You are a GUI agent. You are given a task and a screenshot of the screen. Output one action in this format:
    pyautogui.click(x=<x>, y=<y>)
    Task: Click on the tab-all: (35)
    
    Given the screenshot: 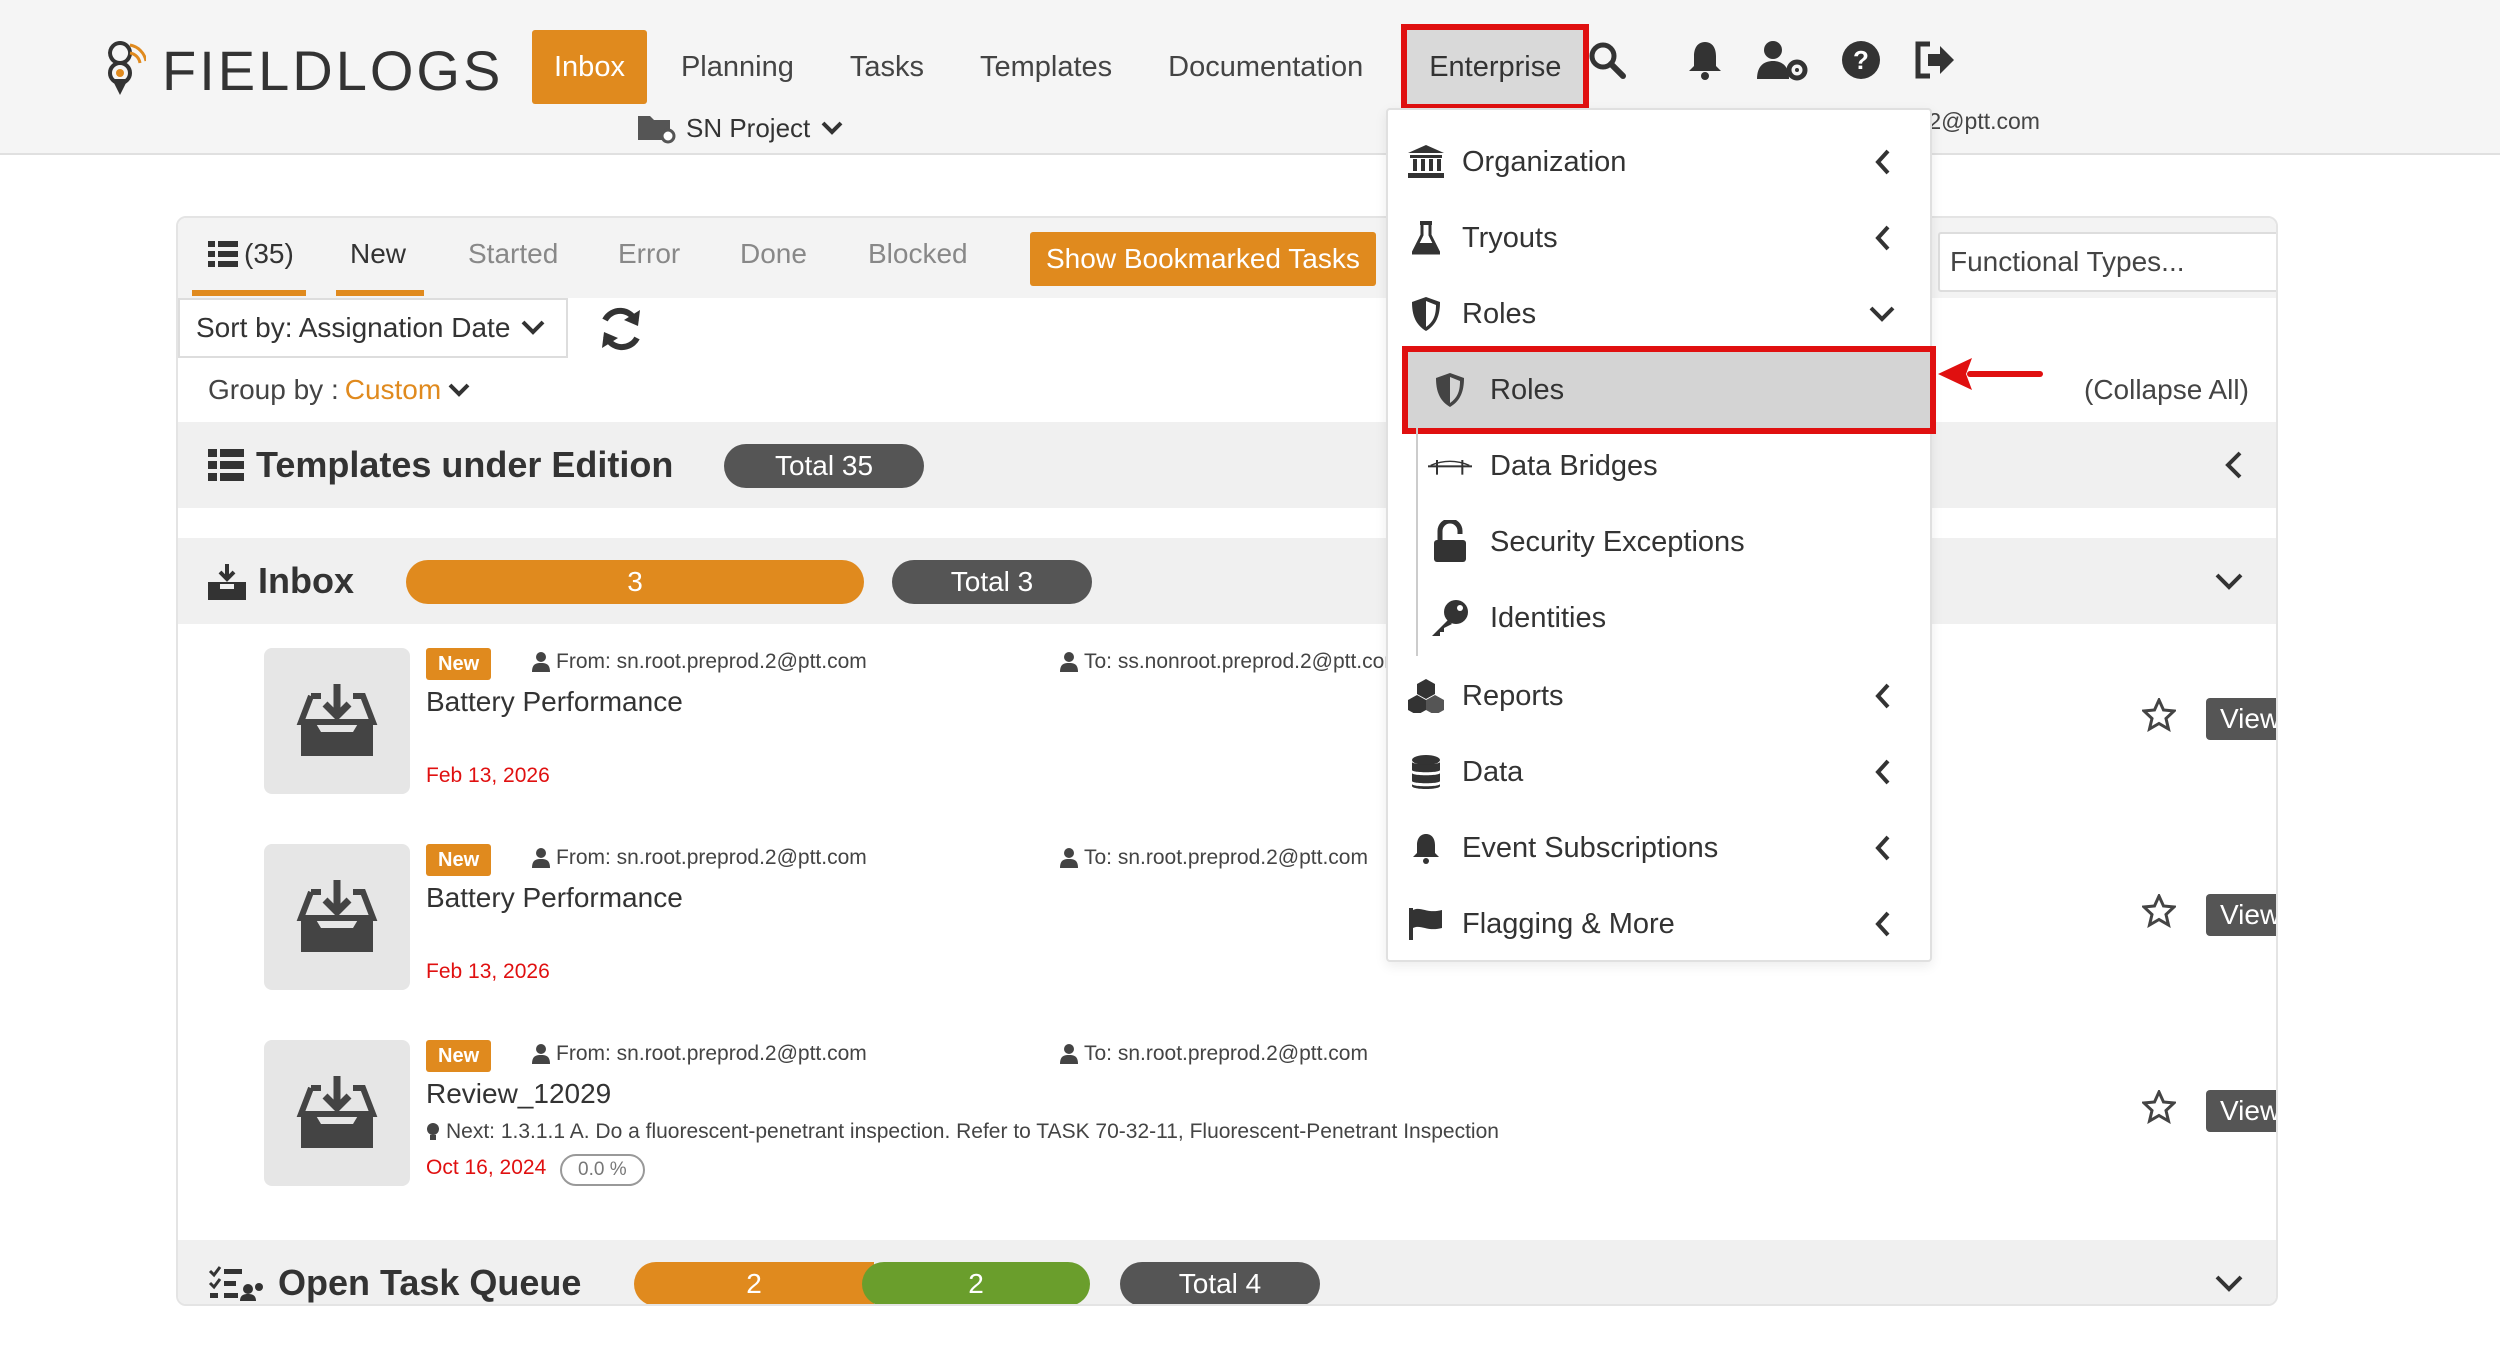 What is the action you would take?
    pyautogui.click(x=251, y=254)
    